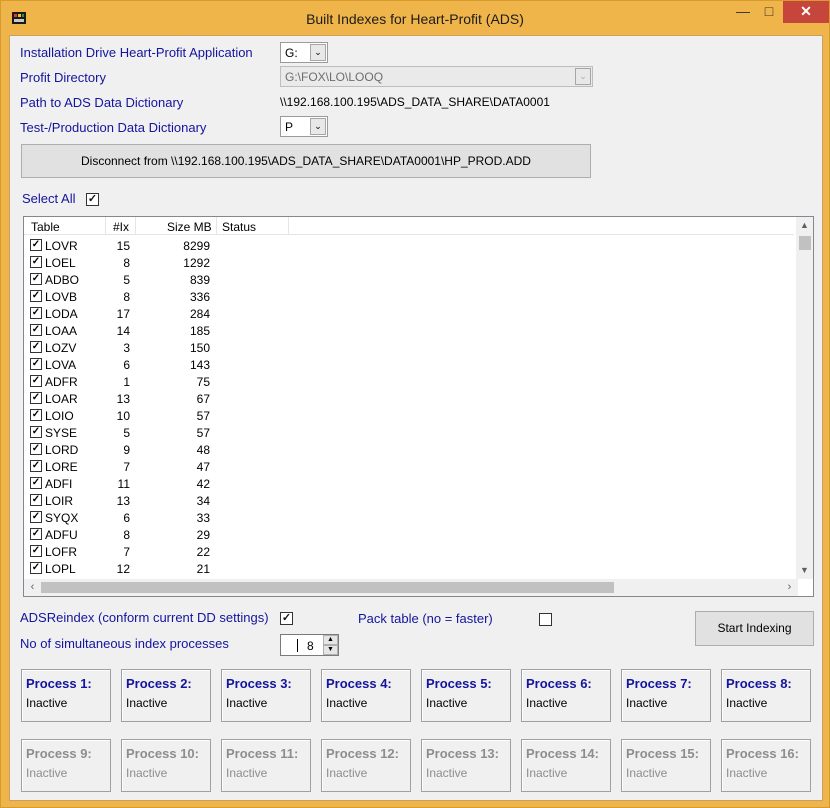 The width and height of the screenshot is (830, 808). I want to click on stepper-up-icon: ▲, so click(330, 640).